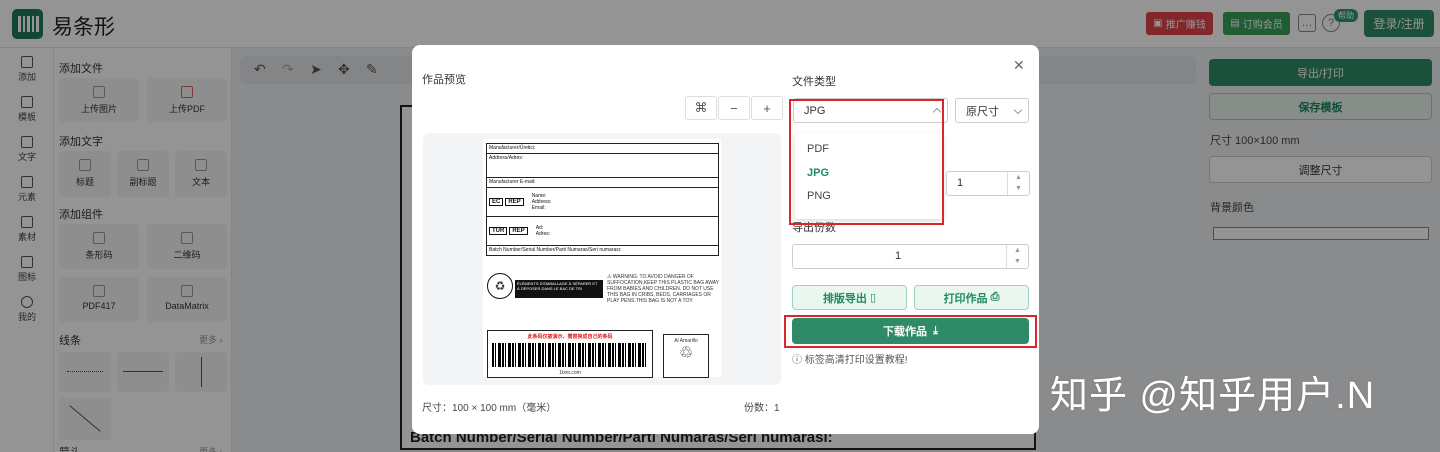 Image resolution: width=1440 pixels, height=452 pixels. I want to click on chevron-down-icon, so click(1018, 110).